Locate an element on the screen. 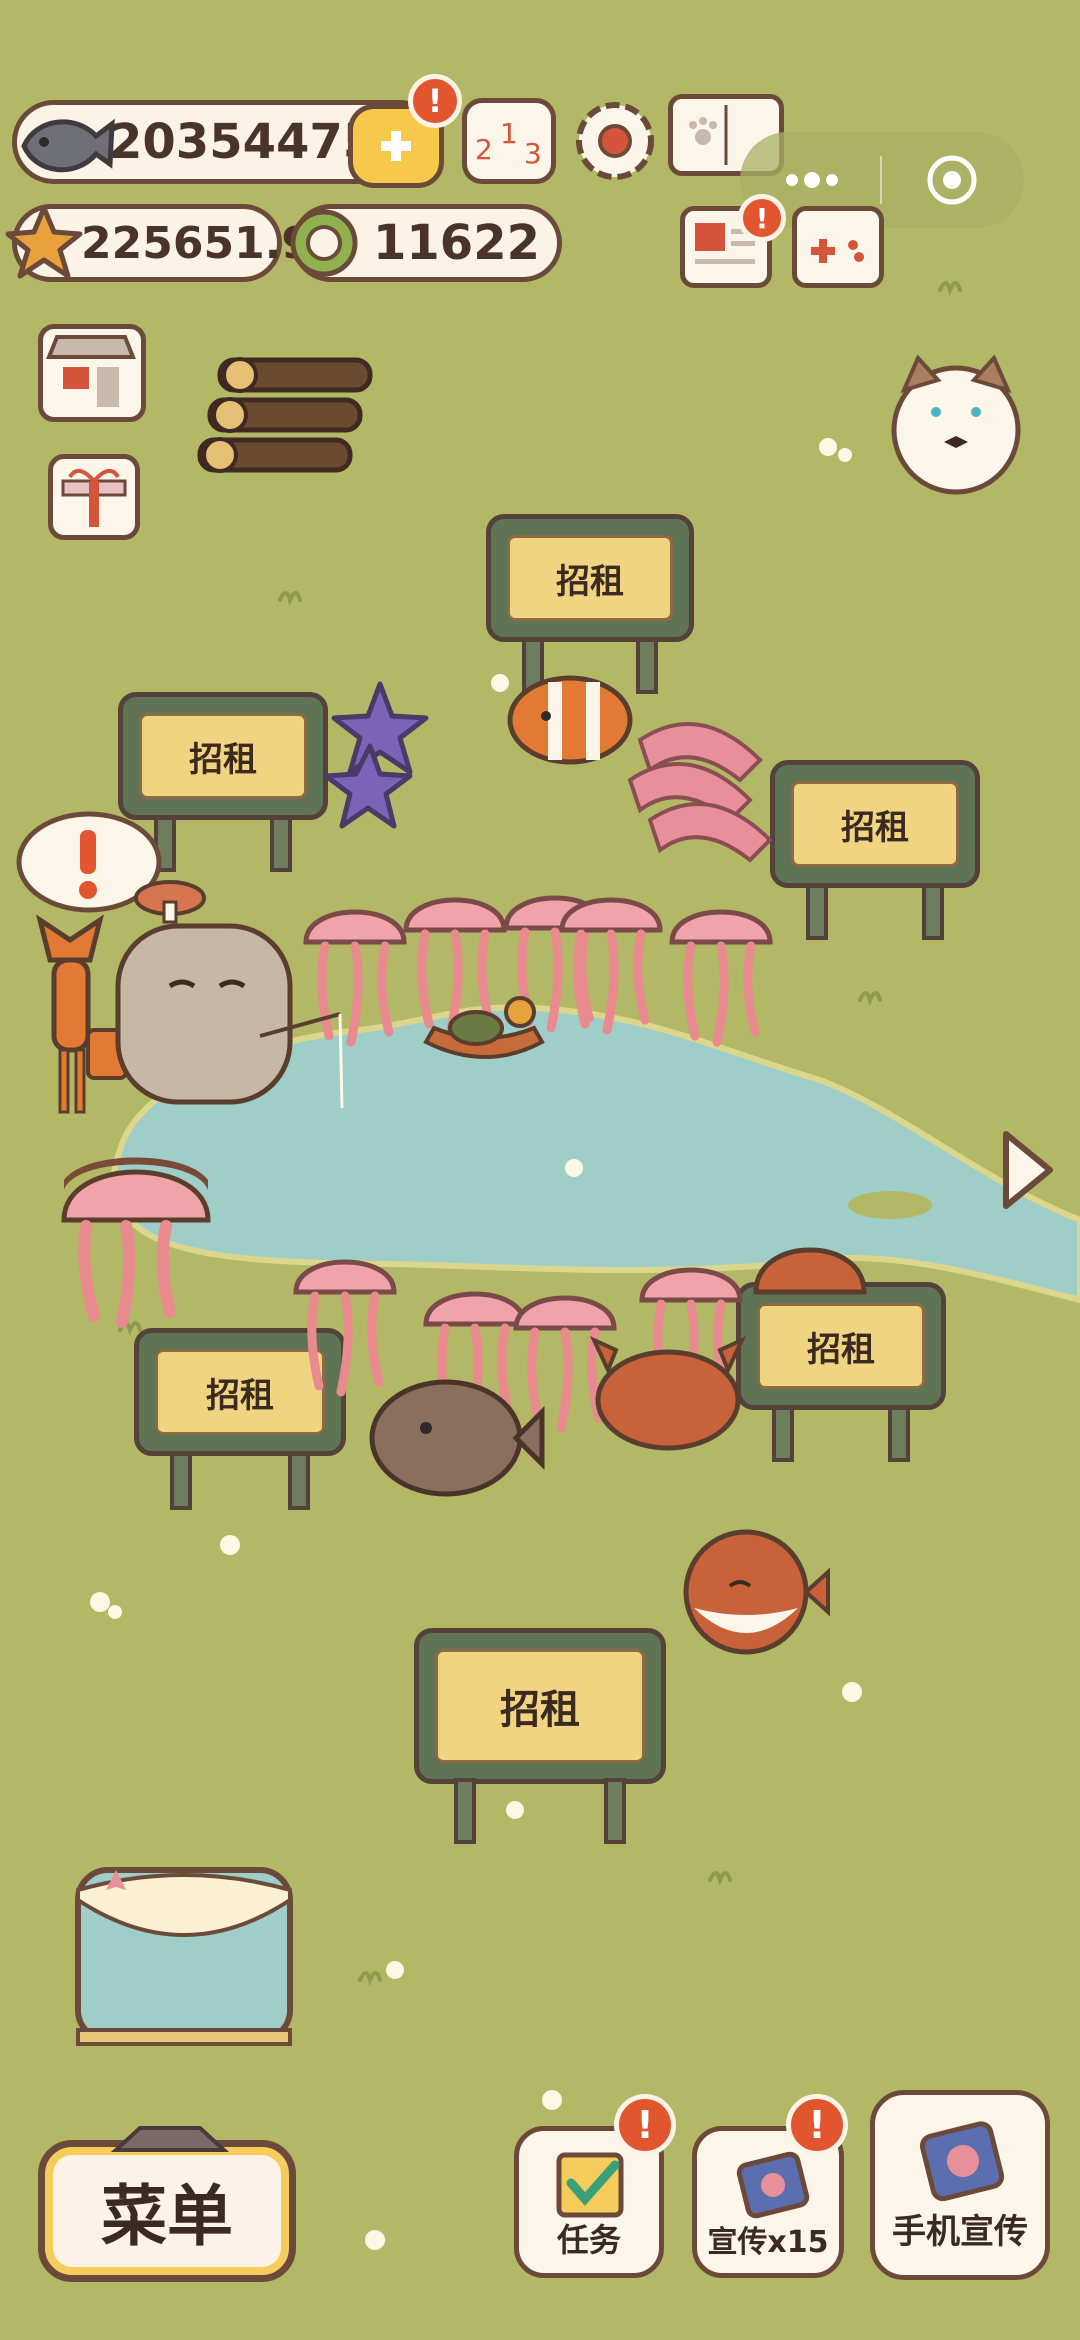 Image resolution: width=1080 pixels, height=2340 pixels. phone-tv-icon is located at coordinates (962, 2161).